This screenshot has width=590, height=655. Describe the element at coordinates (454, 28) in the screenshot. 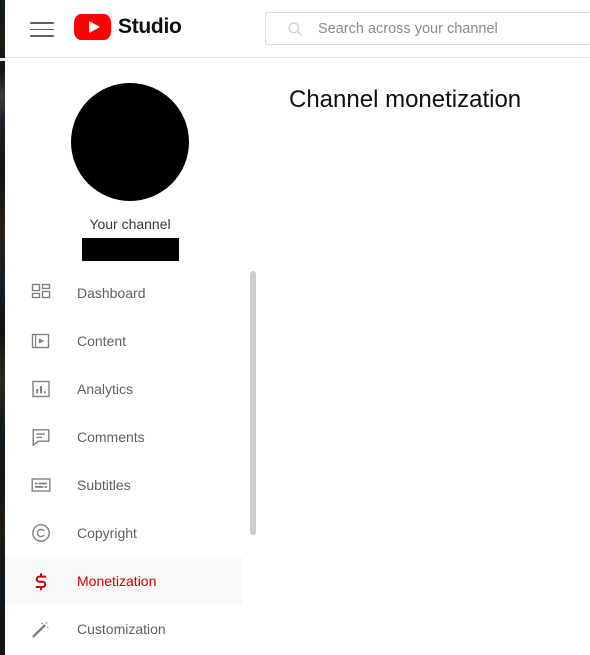

I see `search-input` at that location.